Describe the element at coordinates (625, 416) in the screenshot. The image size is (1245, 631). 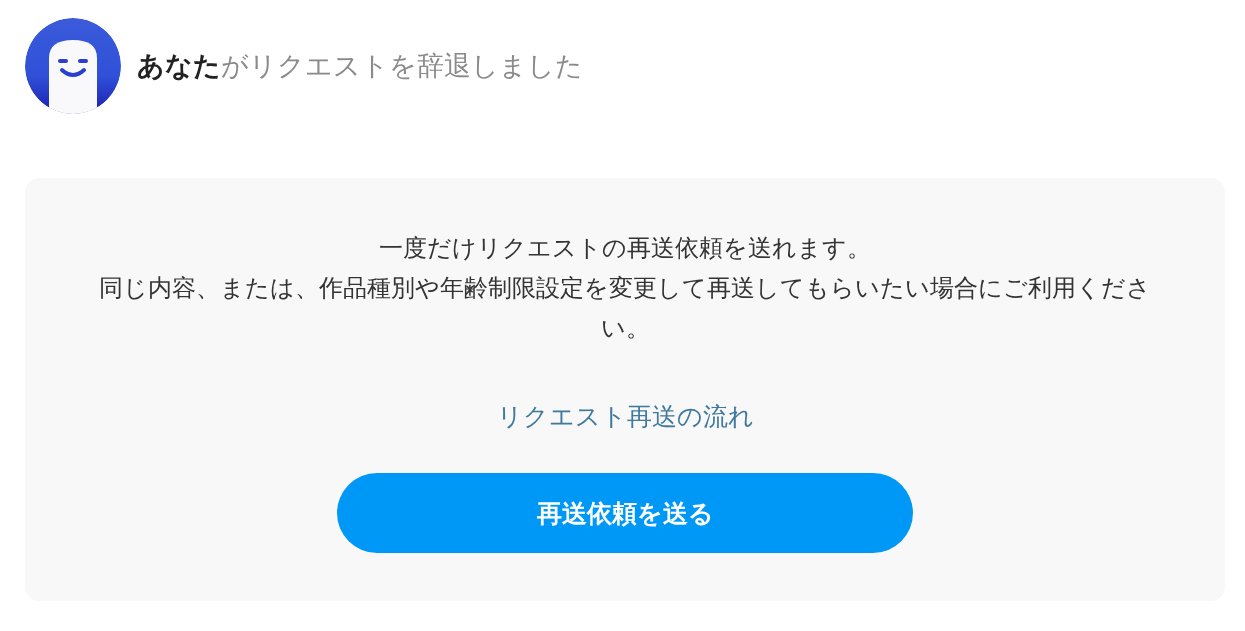
I see `resend-flow-link: リクエスト再送の流れ` at that location.